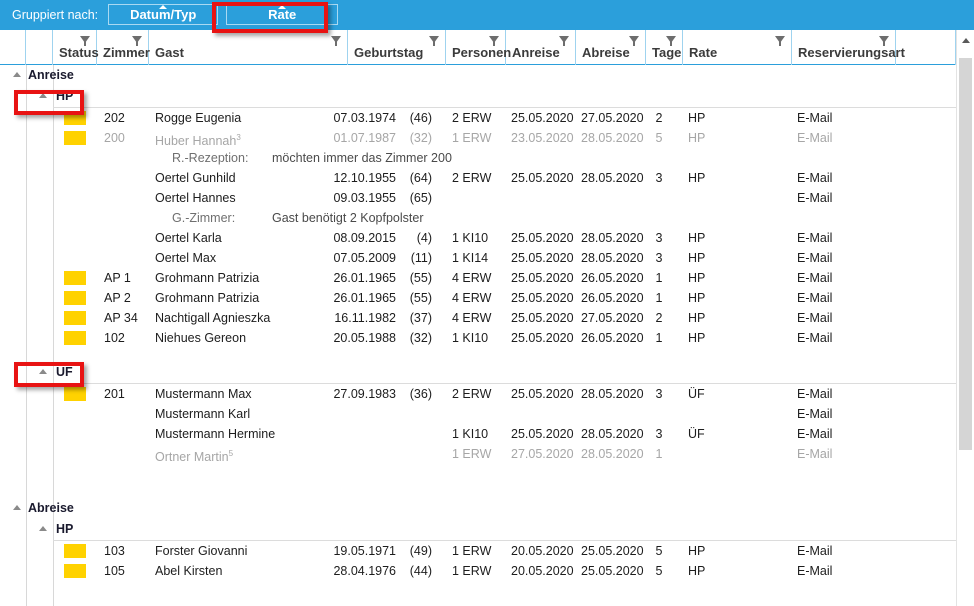 This screenshot has width=974, height=606. I want to click on column-header-reservierungsart: Reservierungsart, so click(848, 47).